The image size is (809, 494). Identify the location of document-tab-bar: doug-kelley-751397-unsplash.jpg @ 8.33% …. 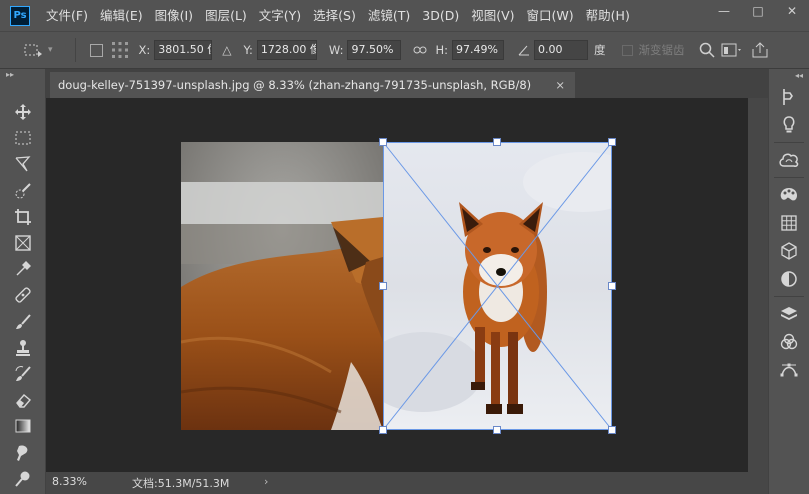
(407, 83).